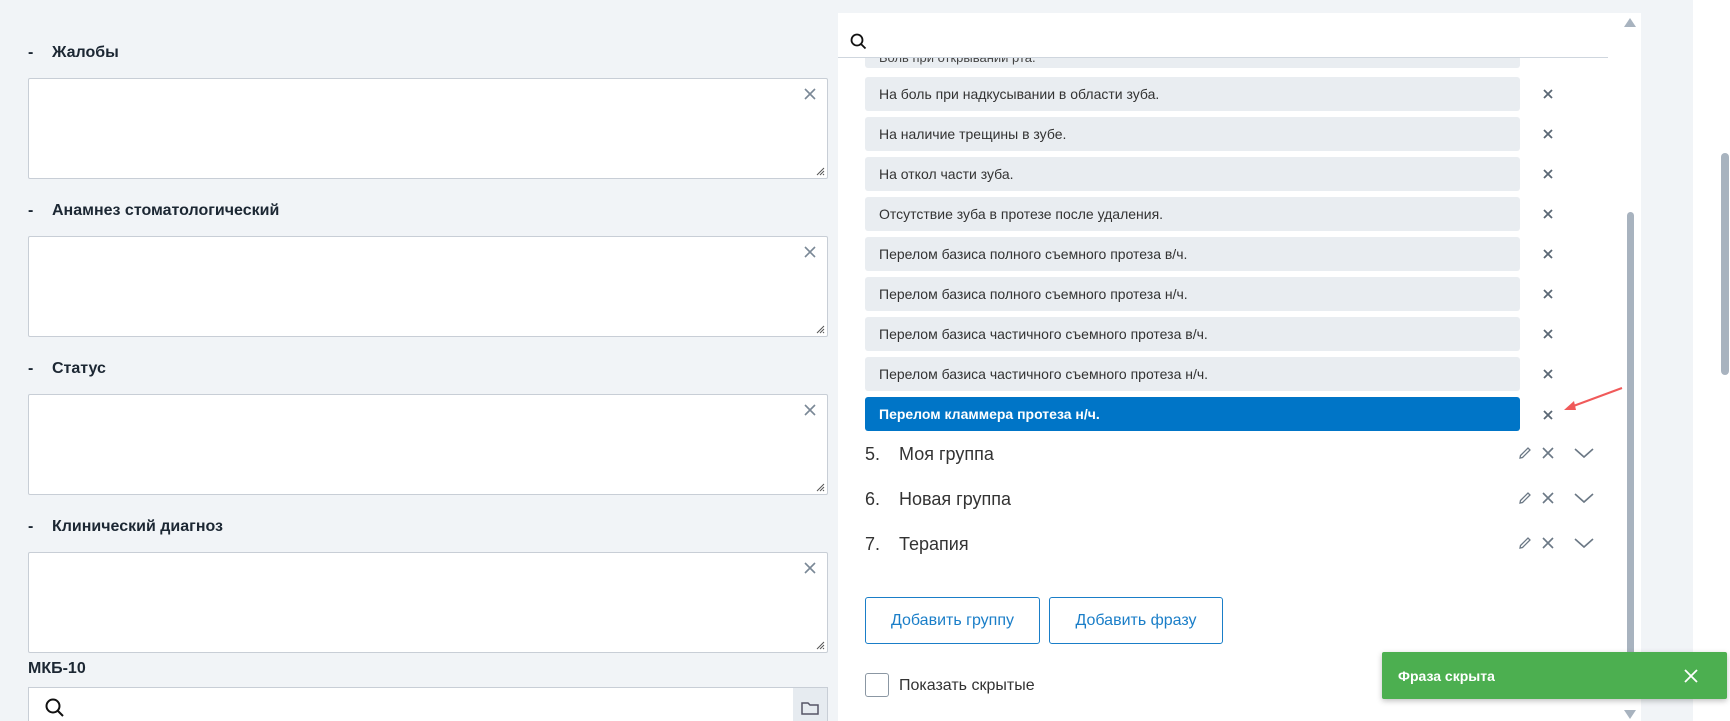 This screenshot has height=721, width=1730. What do you see at coordinates (428, 704) in the screenshot?
I see `mkb-search-input` at bounding box center [428, 704].